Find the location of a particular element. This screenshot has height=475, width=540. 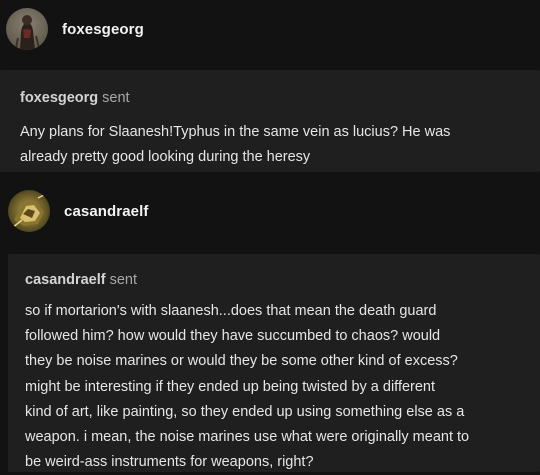

sender-line: foxesgeorg sent is located at coordinates (270, 98).